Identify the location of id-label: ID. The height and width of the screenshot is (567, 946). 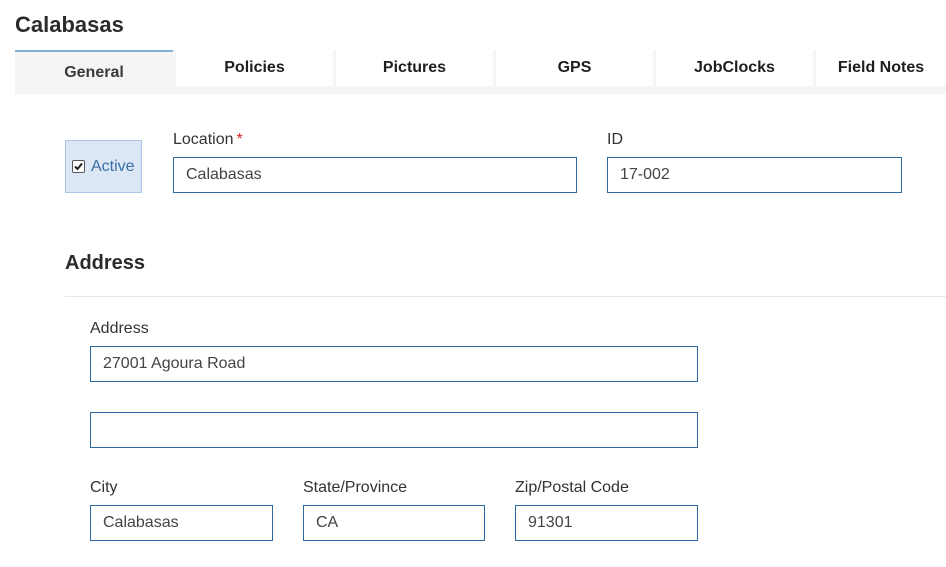
(615, 139).